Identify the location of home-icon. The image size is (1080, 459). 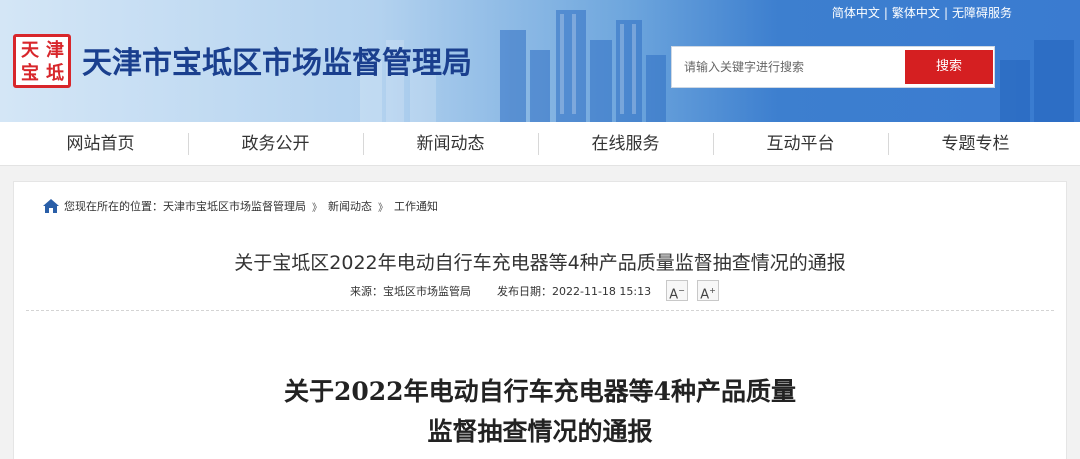
(51, 206).